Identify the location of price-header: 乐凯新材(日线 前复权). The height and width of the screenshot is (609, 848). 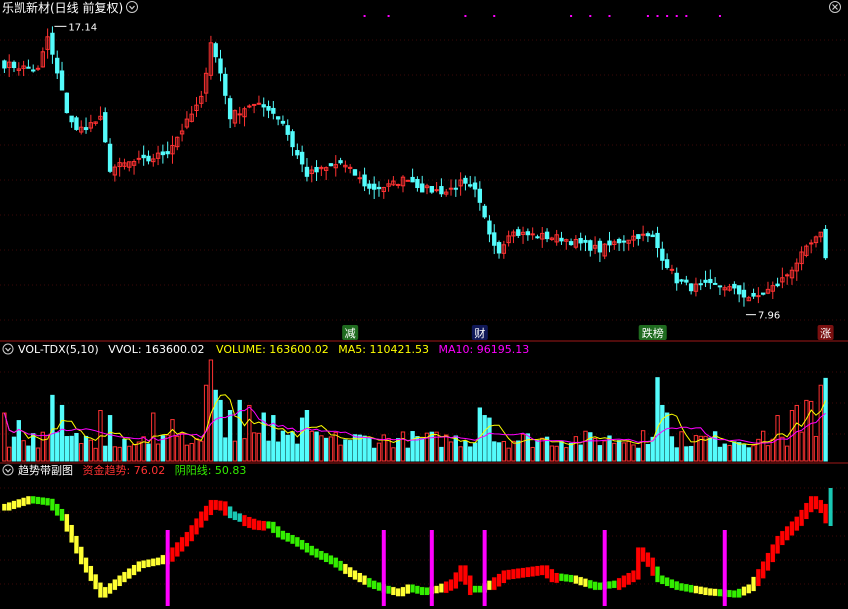
(421, 7).